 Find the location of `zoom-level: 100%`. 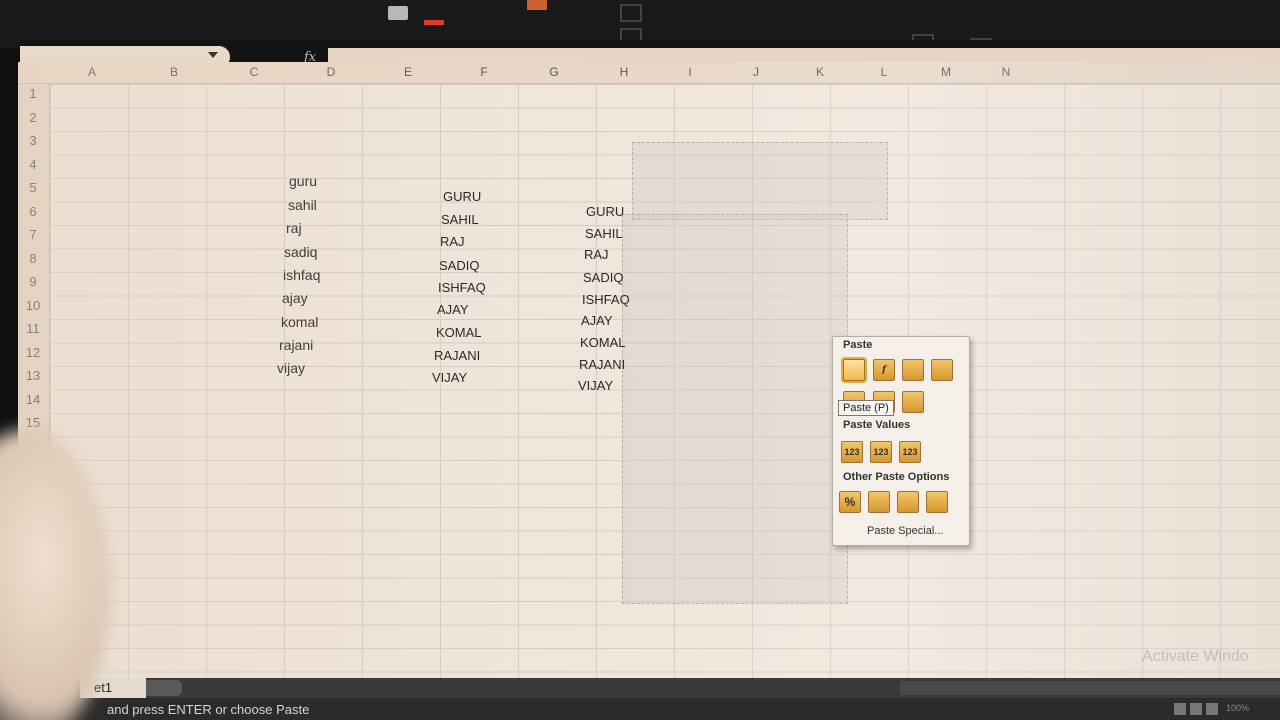

zoom-level: 100% is located at coordinates (1237, 708).